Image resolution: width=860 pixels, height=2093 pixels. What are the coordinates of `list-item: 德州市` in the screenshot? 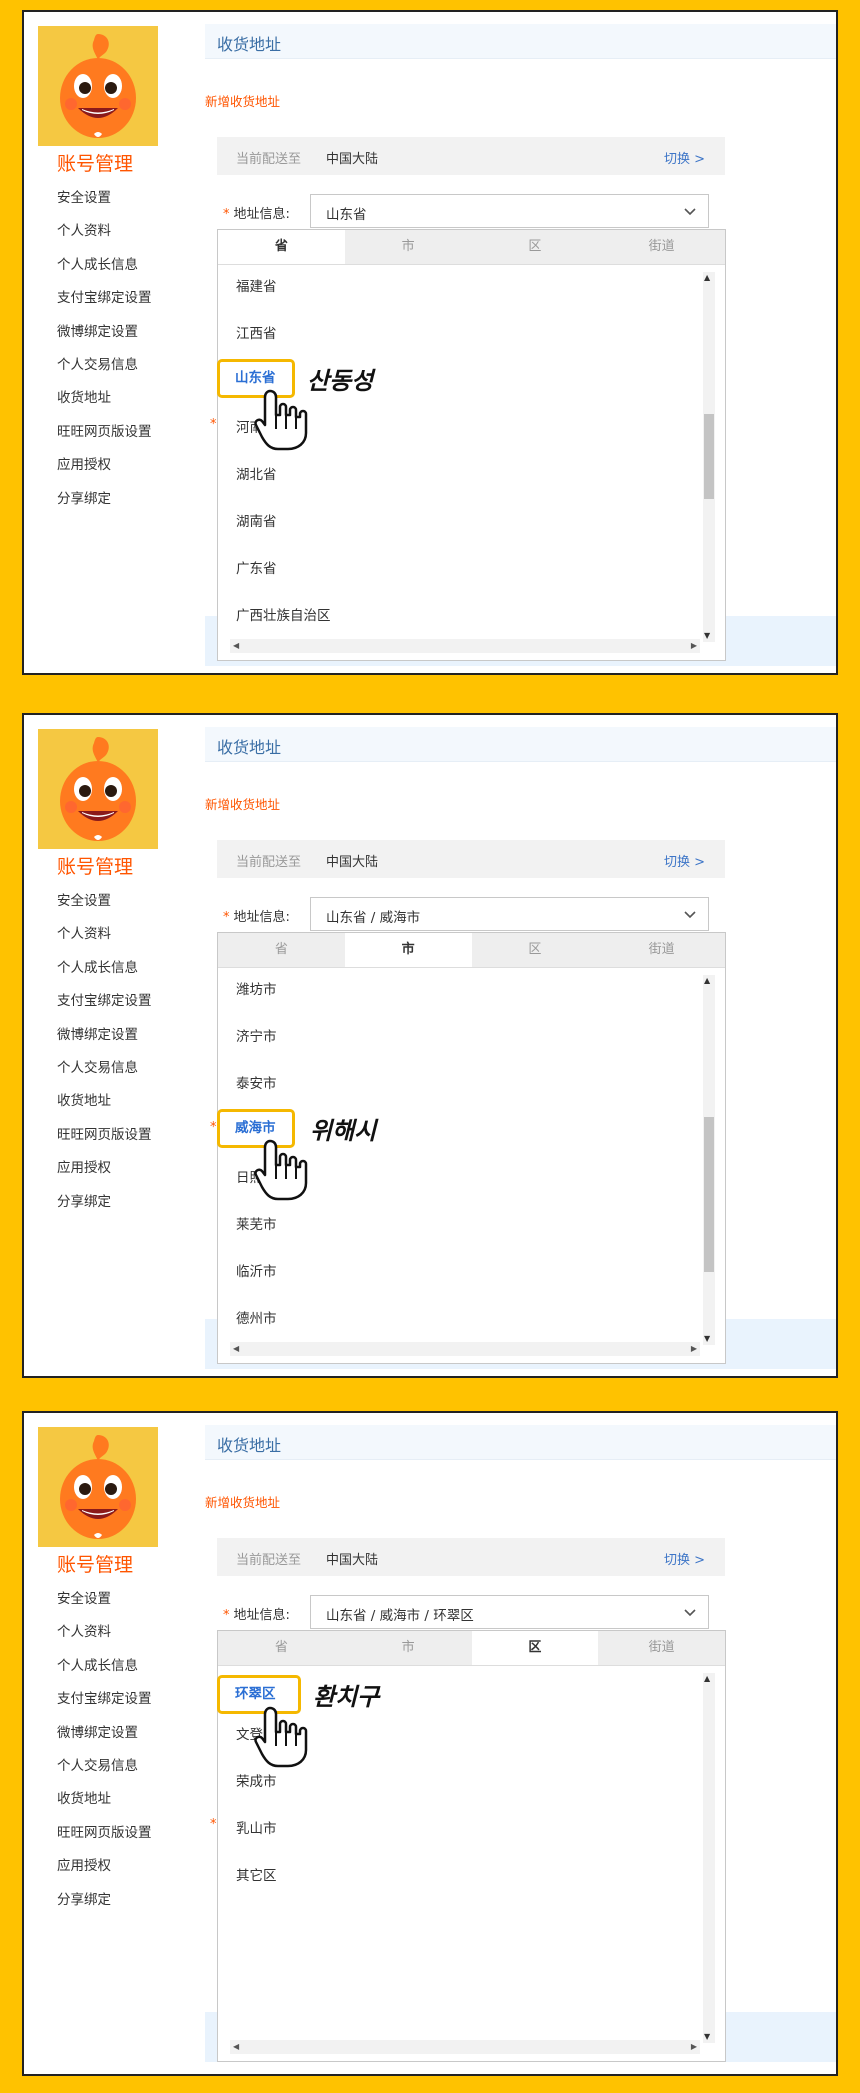 It's located at (458, 1319).